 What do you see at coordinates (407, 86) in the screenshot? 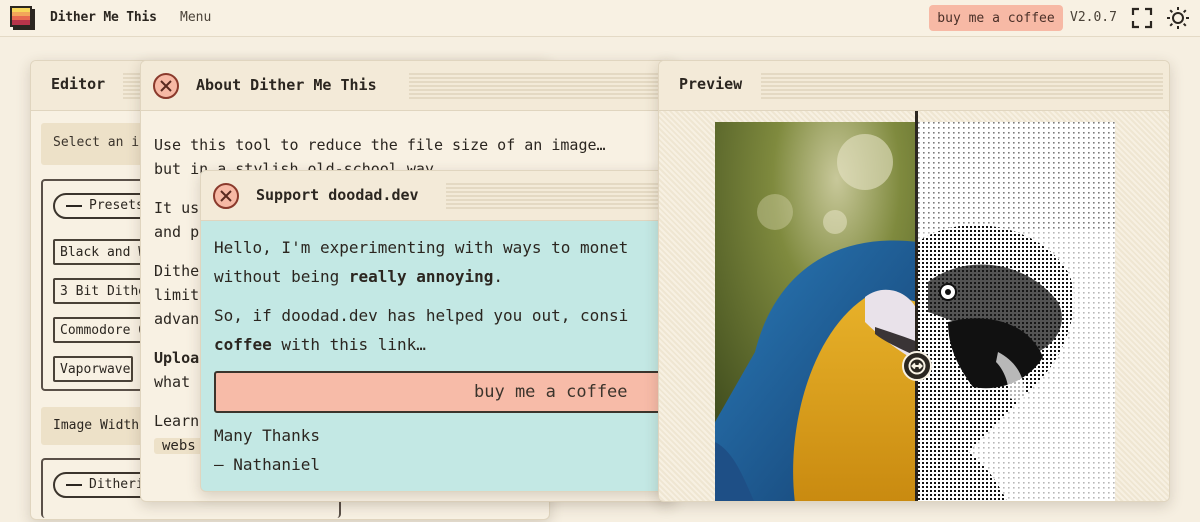
I see `about-header: About Dither Me This` at bounding box center [407, 86].